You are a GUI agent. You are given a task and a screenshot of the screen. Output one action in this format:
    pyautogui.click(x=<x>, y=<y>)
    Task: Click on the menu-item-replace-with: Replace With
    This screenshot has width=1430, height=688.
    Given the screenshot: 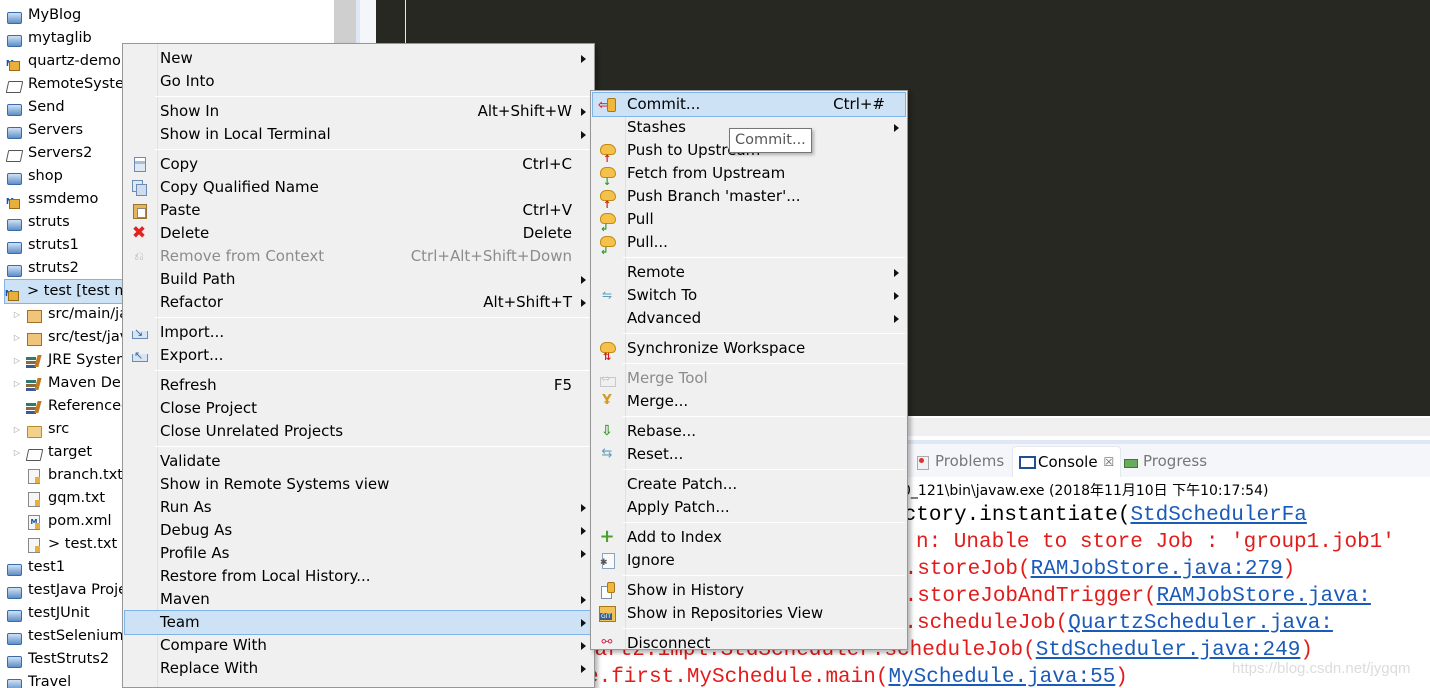 What is the action you would take?
    pyautogui.click(x=358, y=668)
    